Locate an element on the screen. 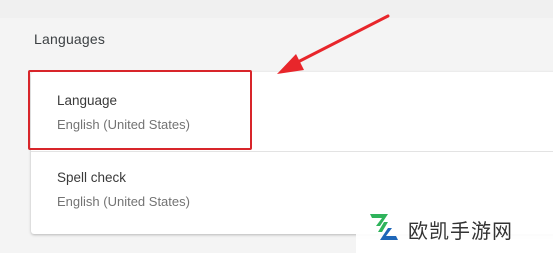 This screenshot has height=253, width=553. top-strip is located at coordinates (276, 9).